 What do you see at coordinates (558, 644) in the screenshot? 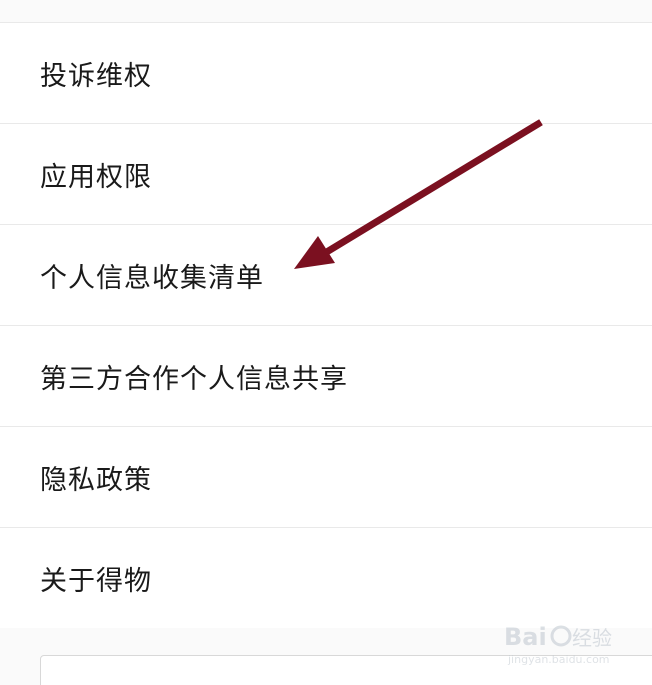
I see `baidu-watermark-logo: Bai 经验 jingyan.baidu.com` at bounding box center [558, 644].